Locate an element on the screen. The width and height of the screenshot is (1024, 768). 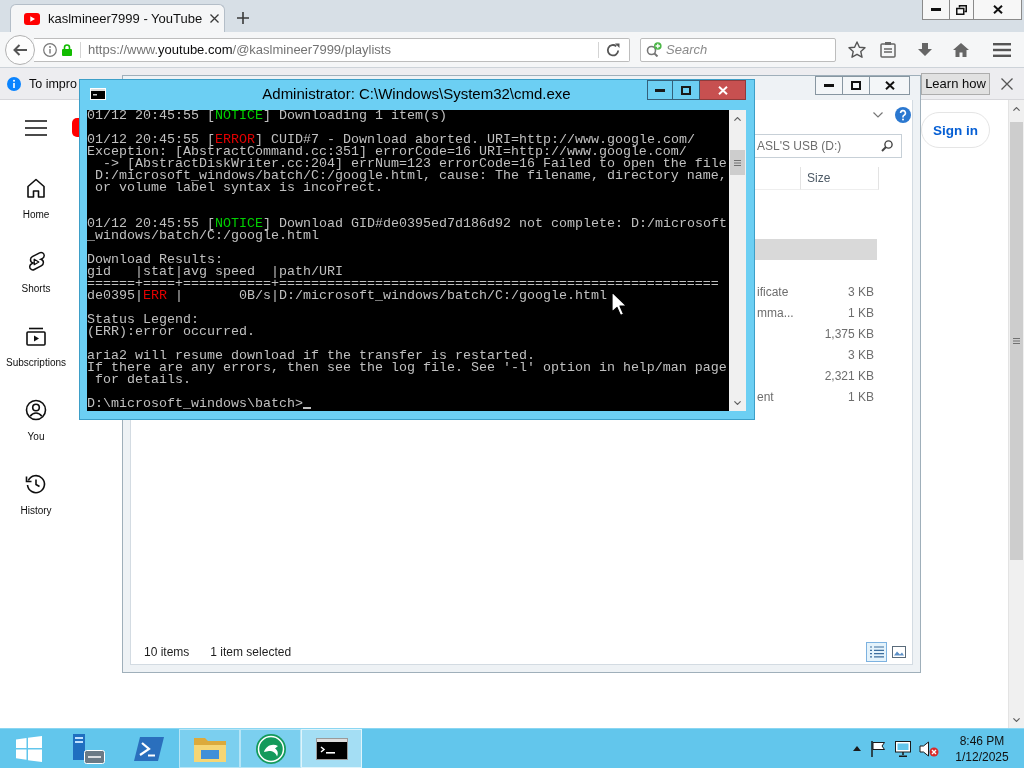
table-cell: ent is located at coordinates (765, 396).